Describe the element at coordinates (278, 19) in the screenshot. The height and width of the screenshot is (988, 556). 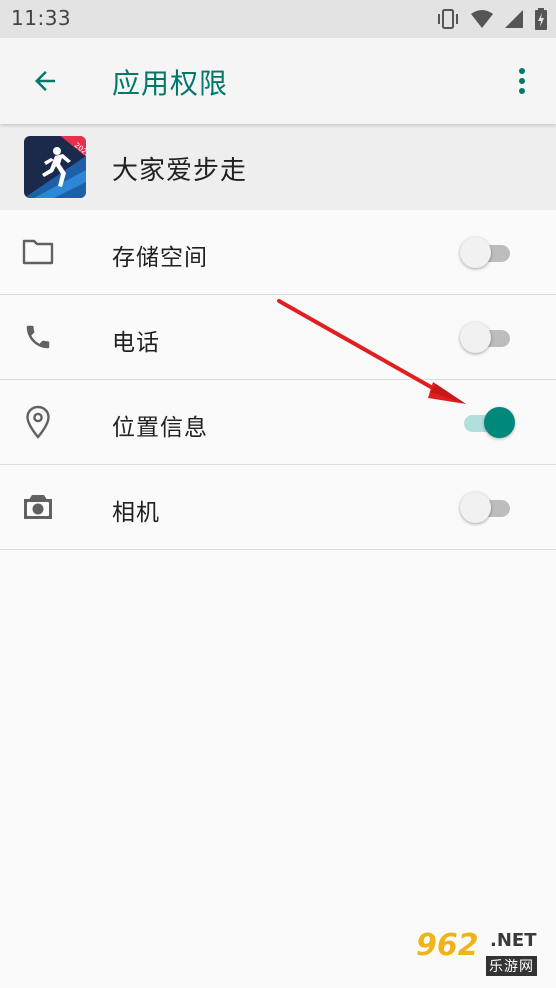
I see `status-bar: 11:33` at that location.